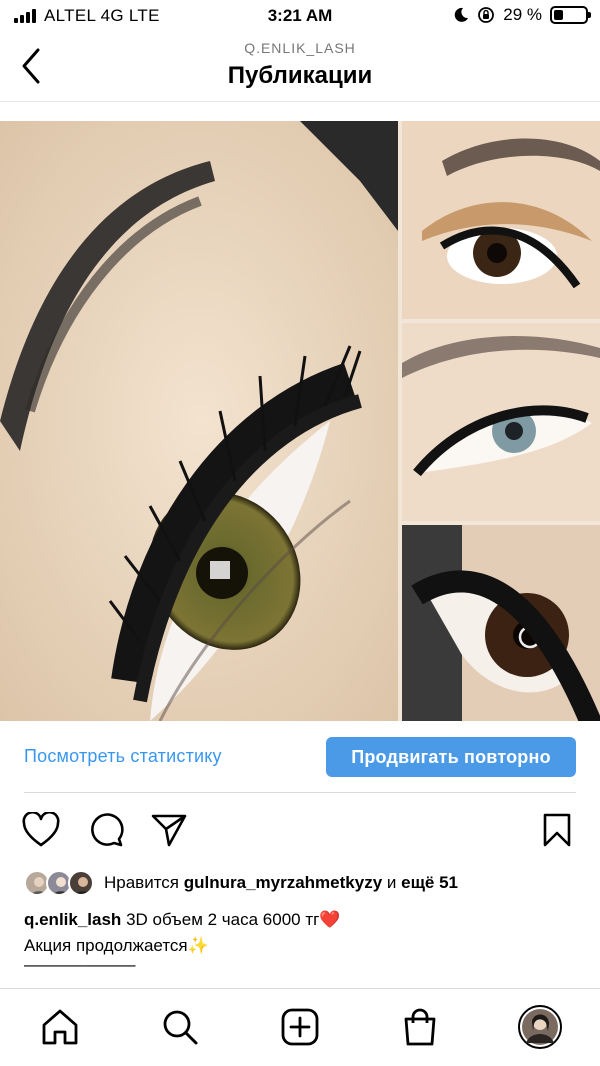 Image resolution: width=600 pixels, height=1066 pixels. What do you see at coordinates (300, 75) in the screenshot?
I see `page-title: Публикации` at bounding box center [300, 75].